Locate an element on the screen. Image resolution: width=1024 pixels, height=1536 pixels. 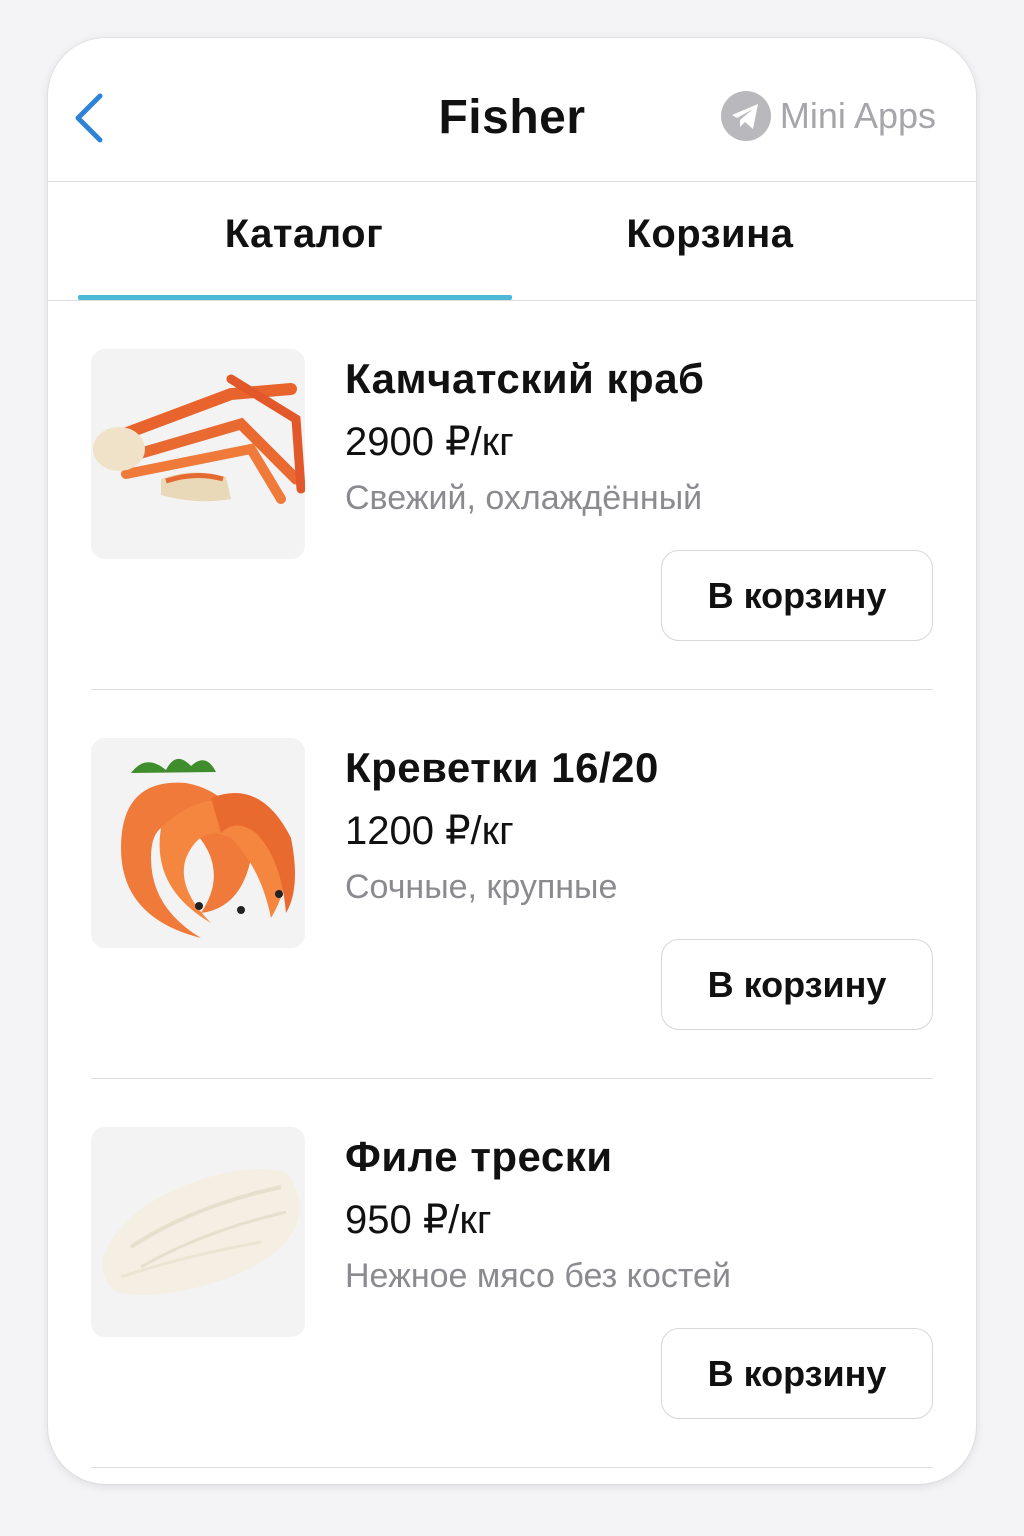
telegram-icon is located at coordinates (745, 116).